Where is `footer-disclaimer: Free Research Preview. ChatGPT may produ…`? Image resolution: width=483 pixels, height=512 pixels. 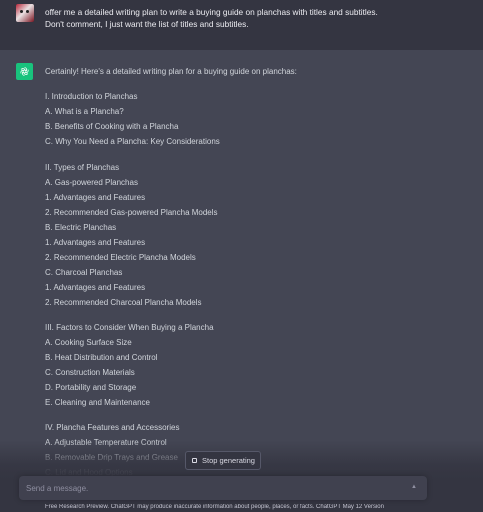
footer-disclaimer: Free Research Preview. ChatGPT may produ… is located at coordinates (214, 507).